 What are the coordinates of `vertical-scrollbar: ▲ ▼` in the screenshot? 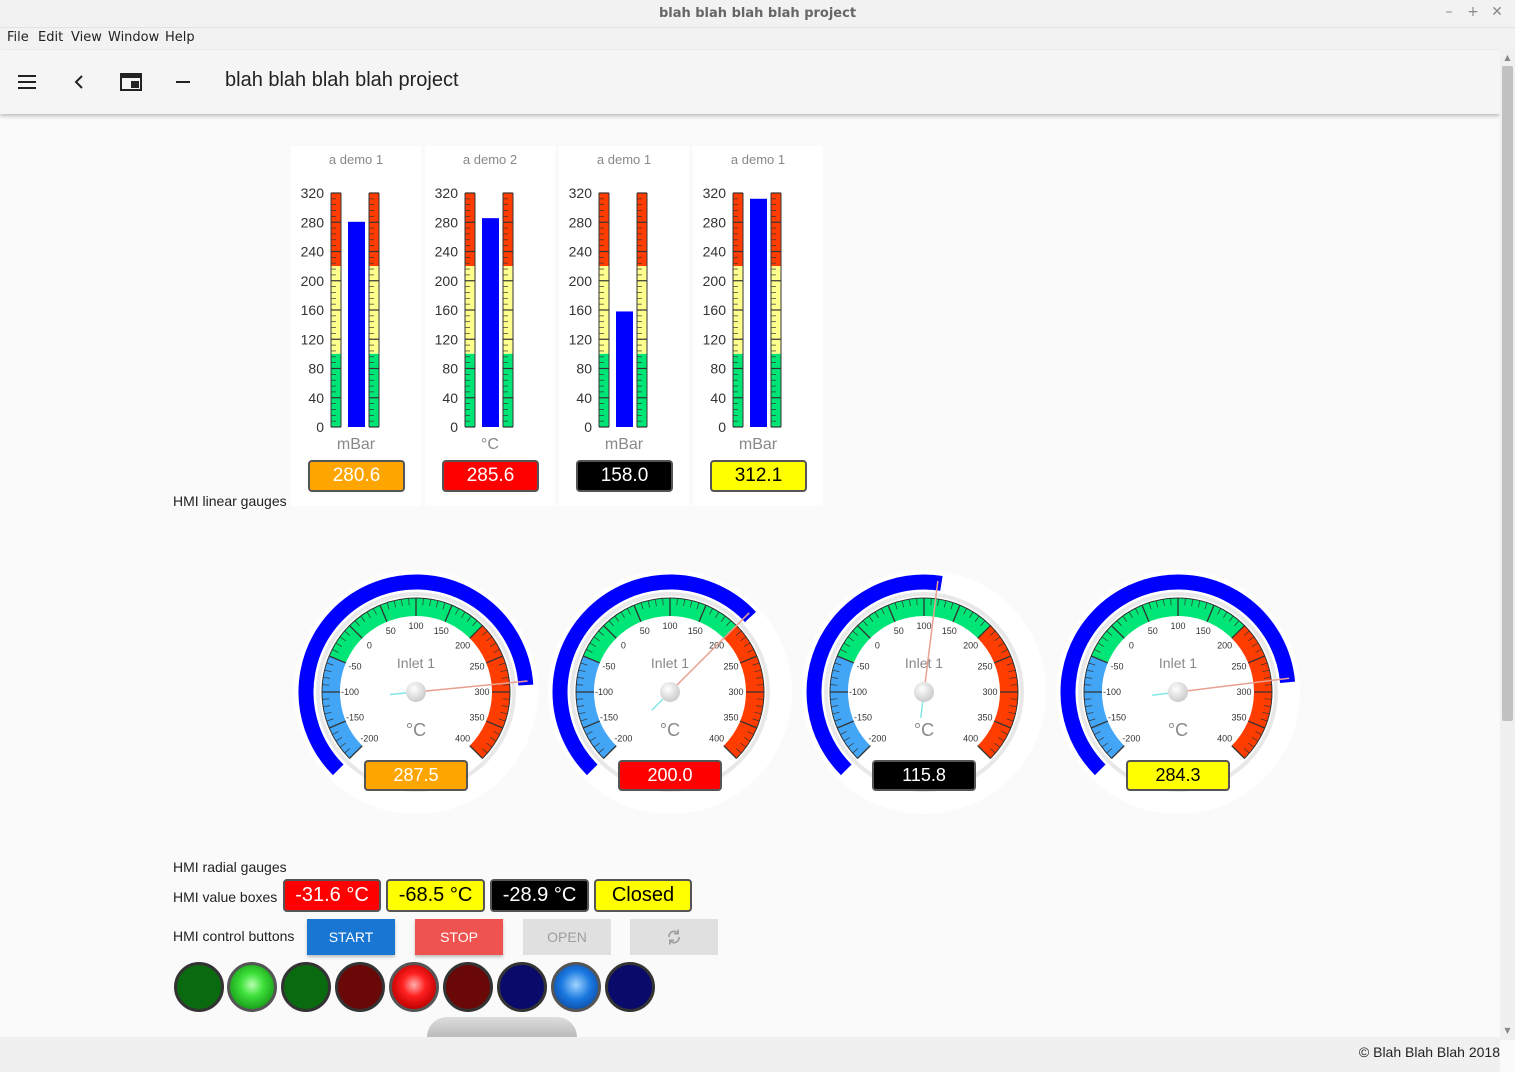 It's located at (1507, 545).